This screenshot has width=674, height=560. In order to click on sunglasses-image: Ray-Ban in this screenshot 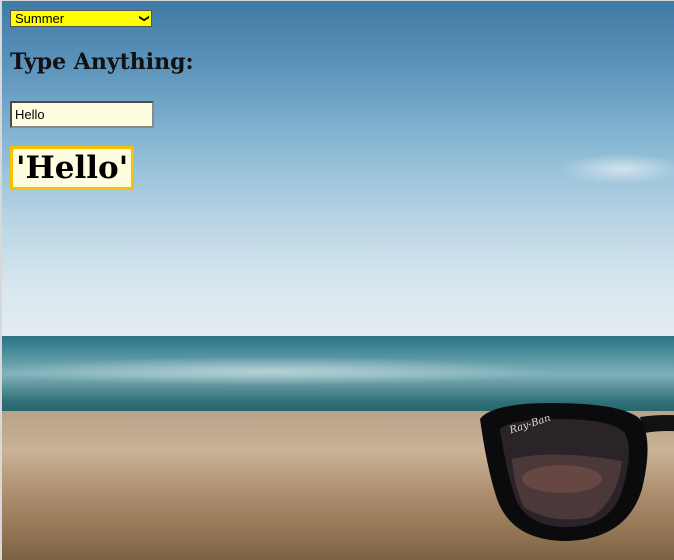, I will do `click(577, 472)`.